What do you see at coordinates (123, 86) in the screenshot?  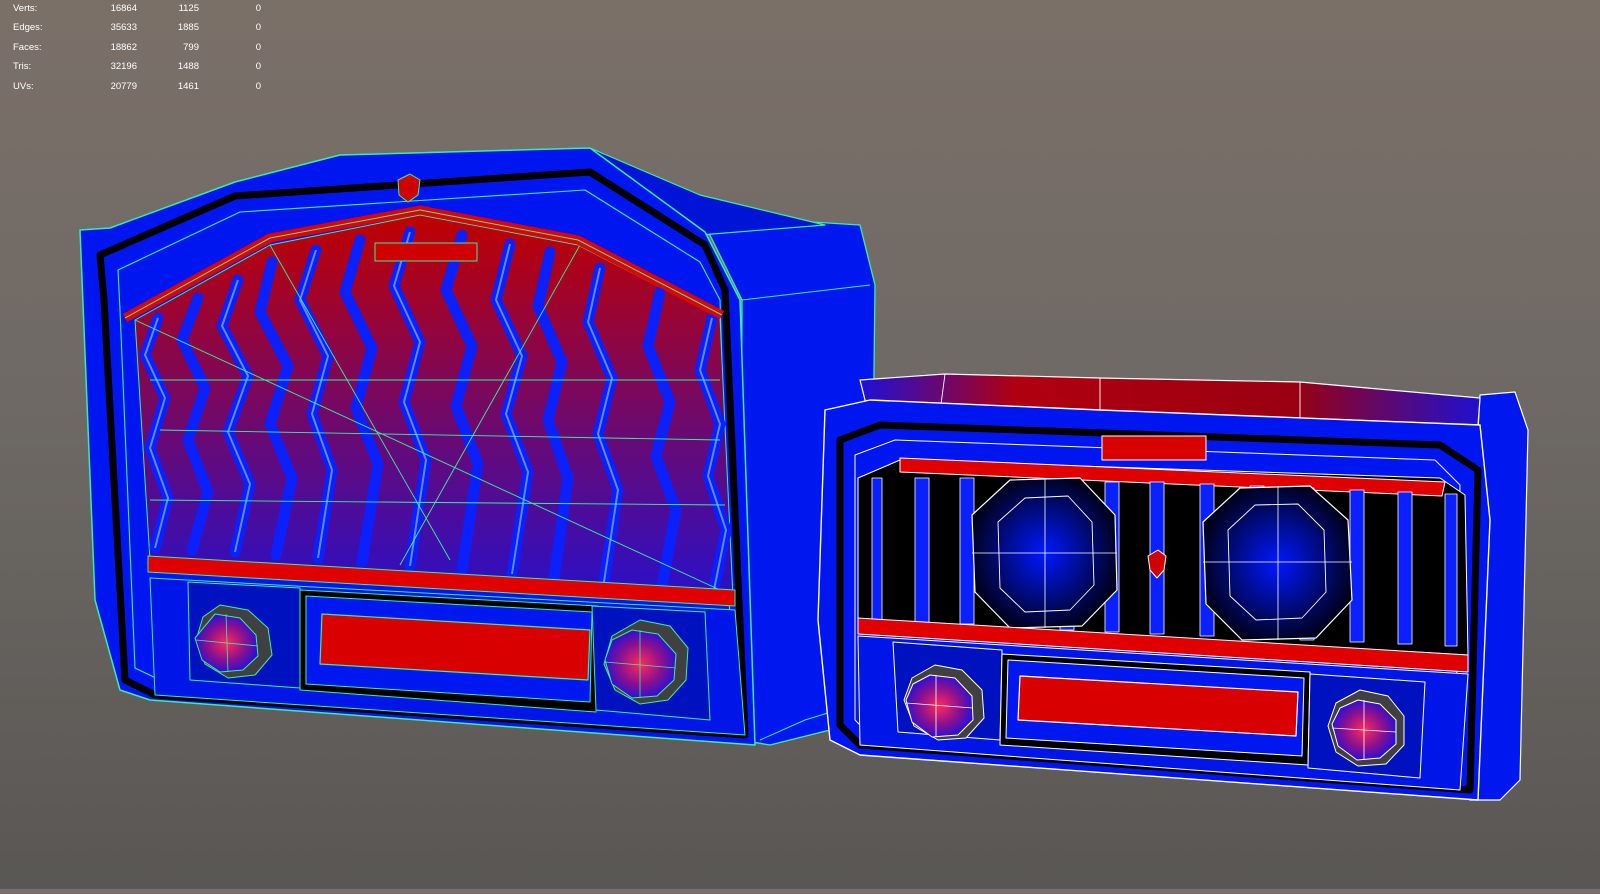 I see `hud-scene-count: 20779` at bounding box center [123, 86].